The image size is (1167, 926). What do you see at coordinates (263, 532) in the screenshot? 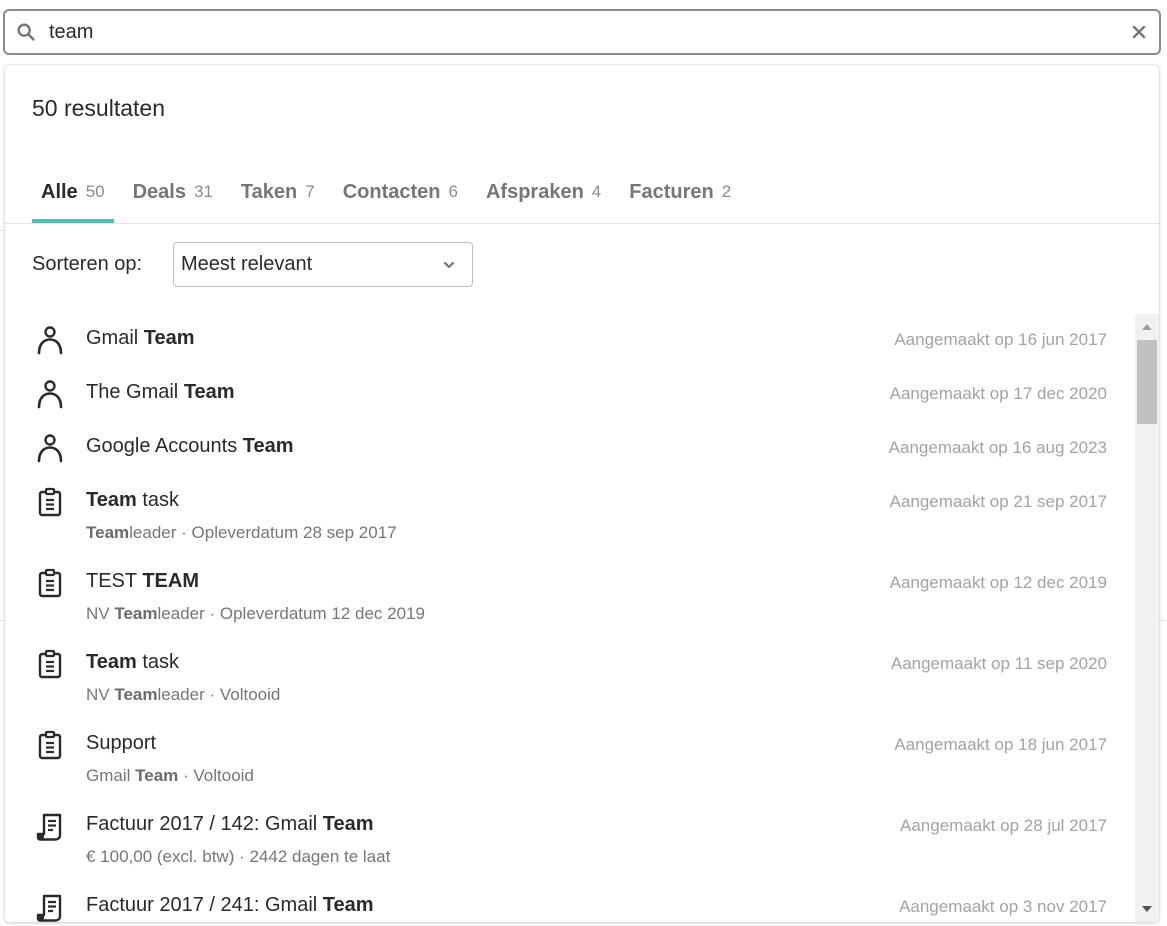
I see `text-part: leader · Opleverdatum 28 sep 2017` at bounding box center [263, 532].